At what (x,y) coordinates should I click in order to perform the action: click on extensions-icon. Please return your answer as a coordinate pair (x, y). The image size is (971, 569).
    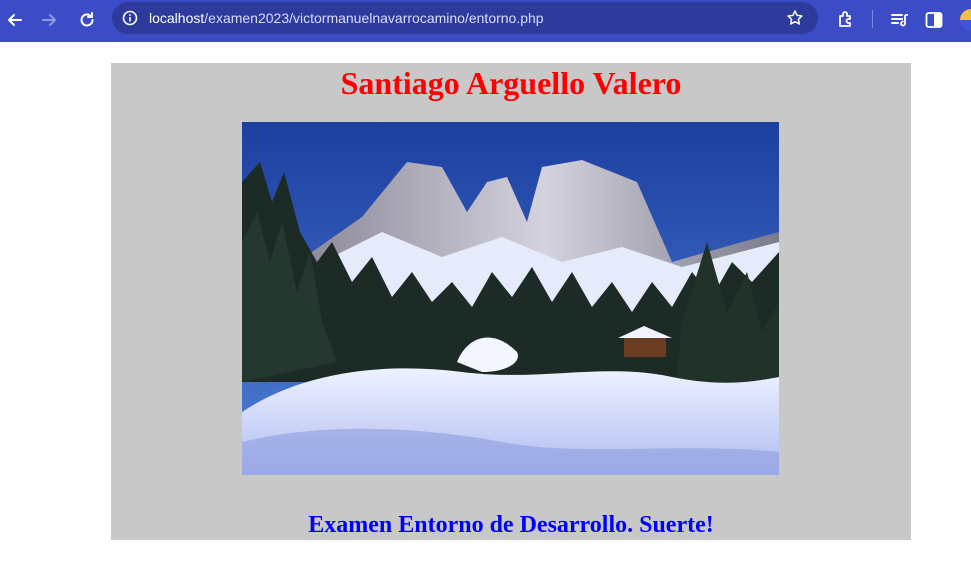
    Looking at the image, I should click on (846, 20).